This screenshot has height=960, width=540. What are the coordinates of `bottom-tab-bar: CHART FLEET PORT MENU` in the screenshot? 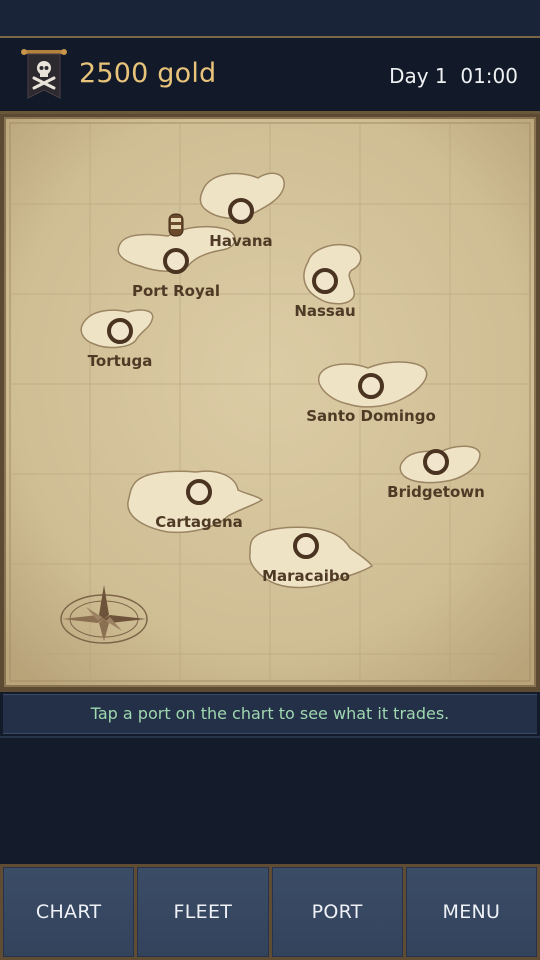 It's located at (270, 912).